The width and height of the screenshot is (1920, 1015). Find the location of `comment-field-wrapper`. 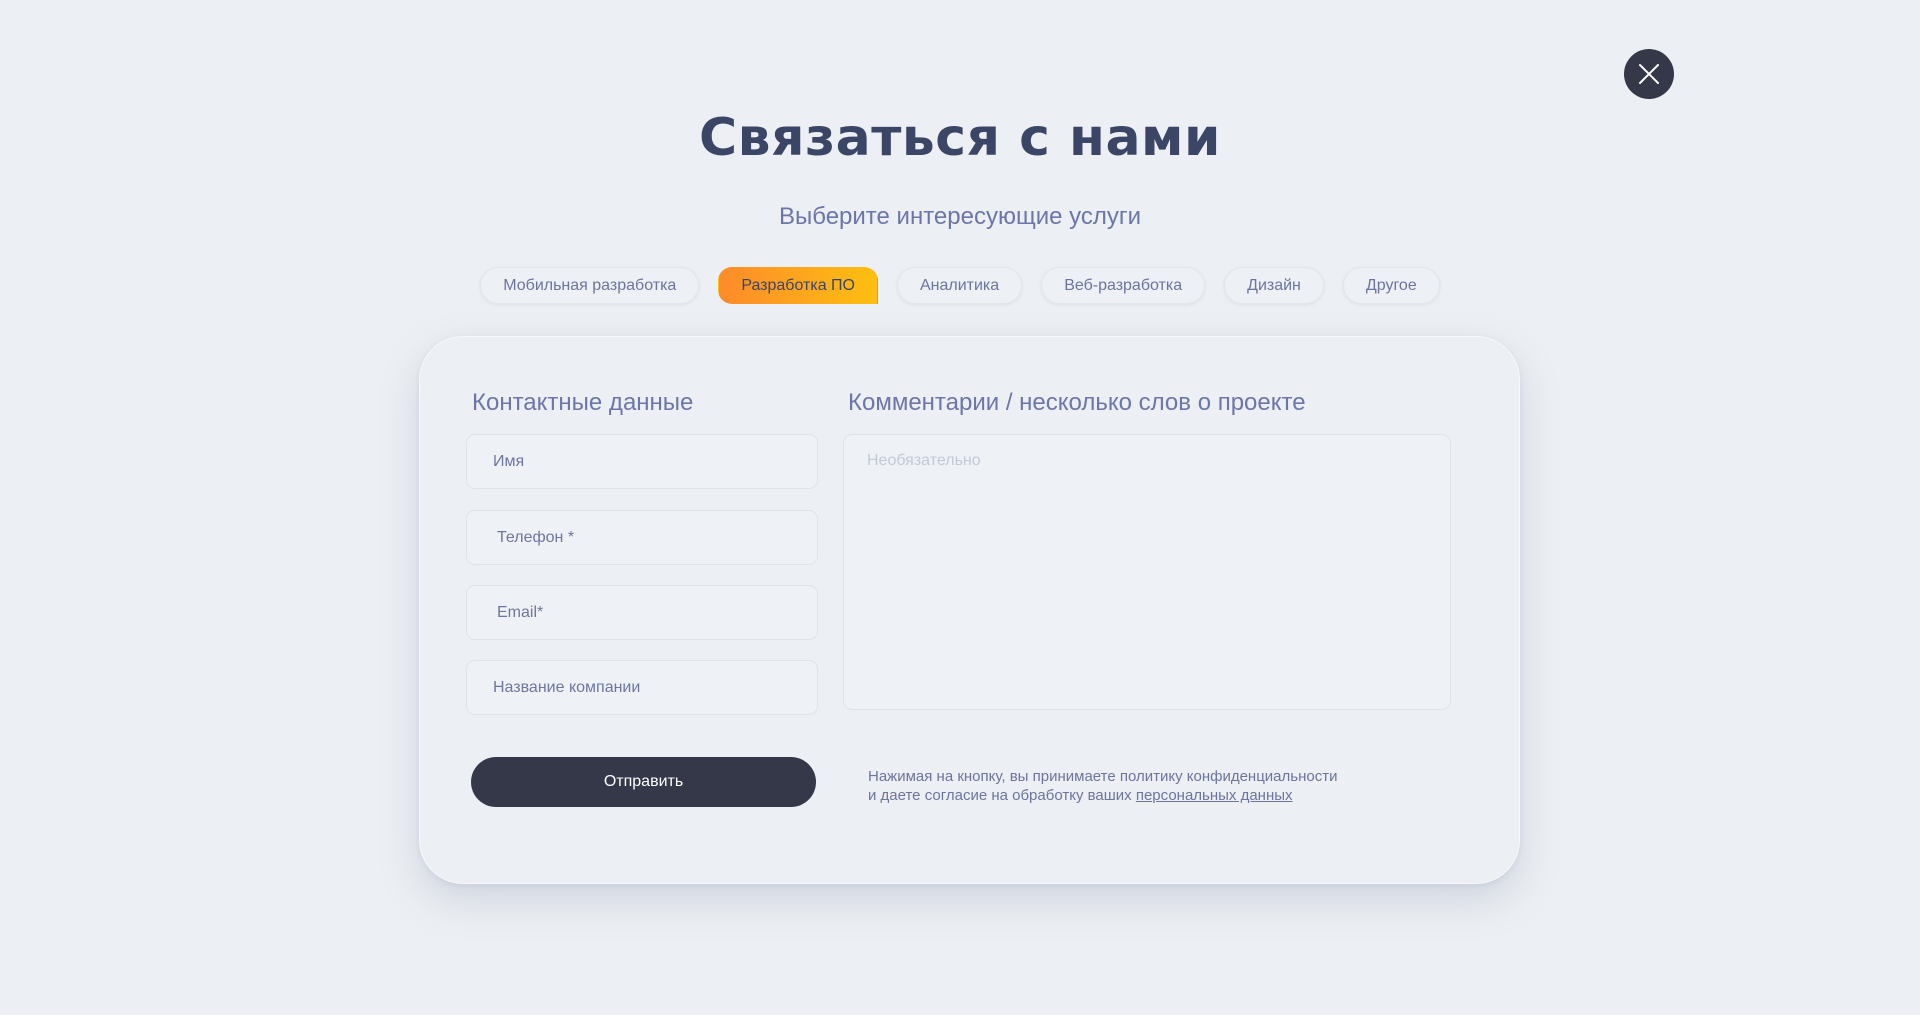

comment-field-wrapper is located at coordinates (1147, 572).